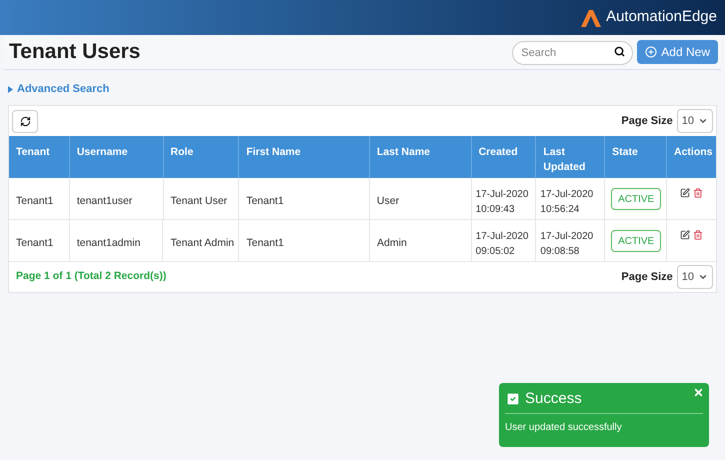  Describe the element at coordinates (567, 244) in the screenshot. I see `table-cell-text: 17-Jul-2020 09:08:58` at that location.